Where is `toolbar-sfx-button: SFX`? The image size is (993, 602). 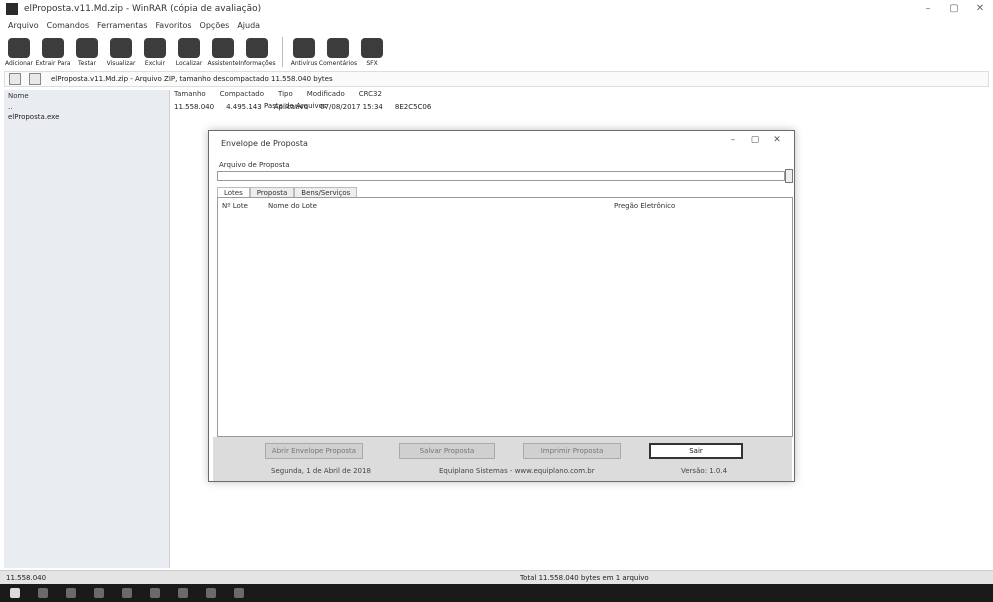 toolbar-sfx-button: SFX is located at coordinates (372, 52).